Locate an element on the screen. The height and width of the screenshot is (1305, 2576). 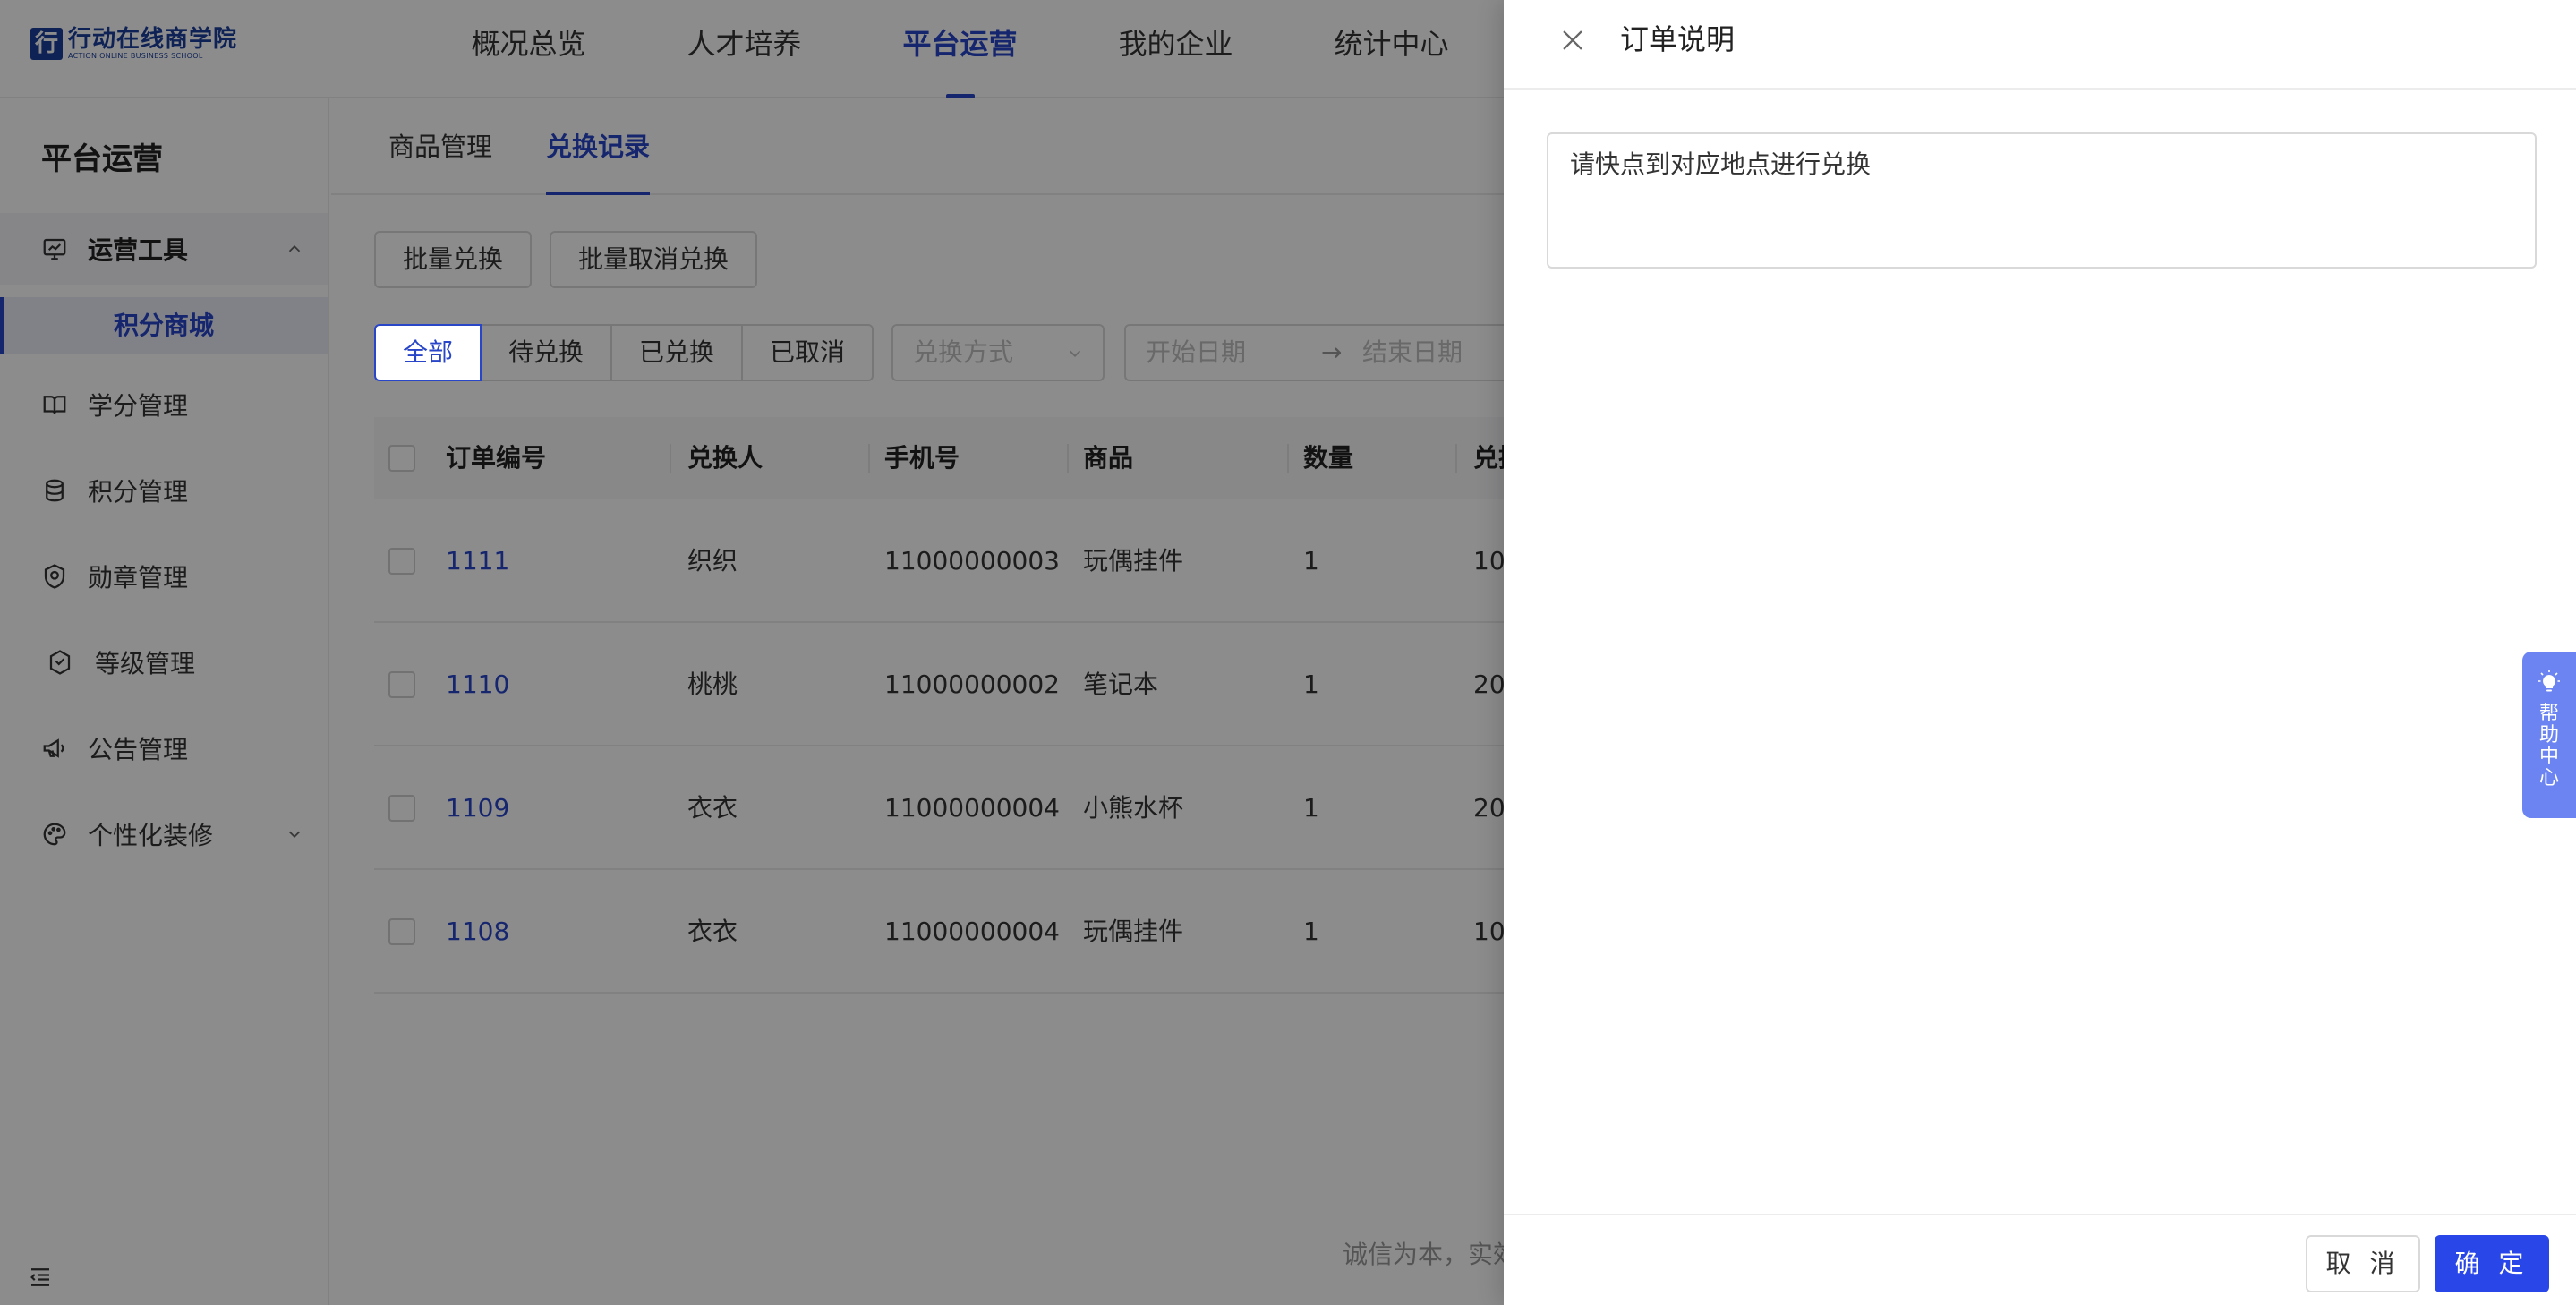
help-center-button: 帮助中心 is located at coordinates (2549, 735).